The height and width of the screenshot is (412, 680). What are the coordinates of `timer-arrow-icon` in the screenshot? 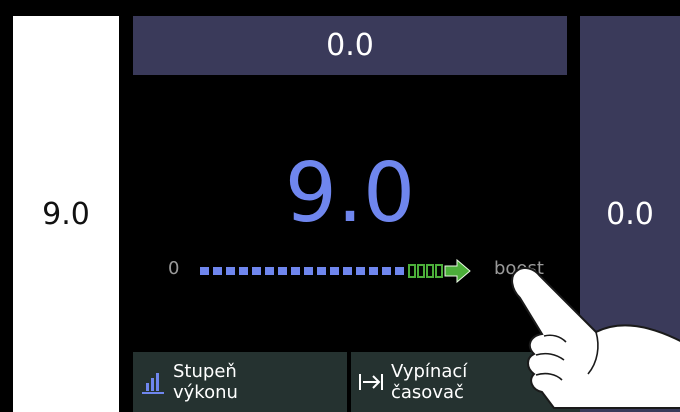 It's located at (371, 382).